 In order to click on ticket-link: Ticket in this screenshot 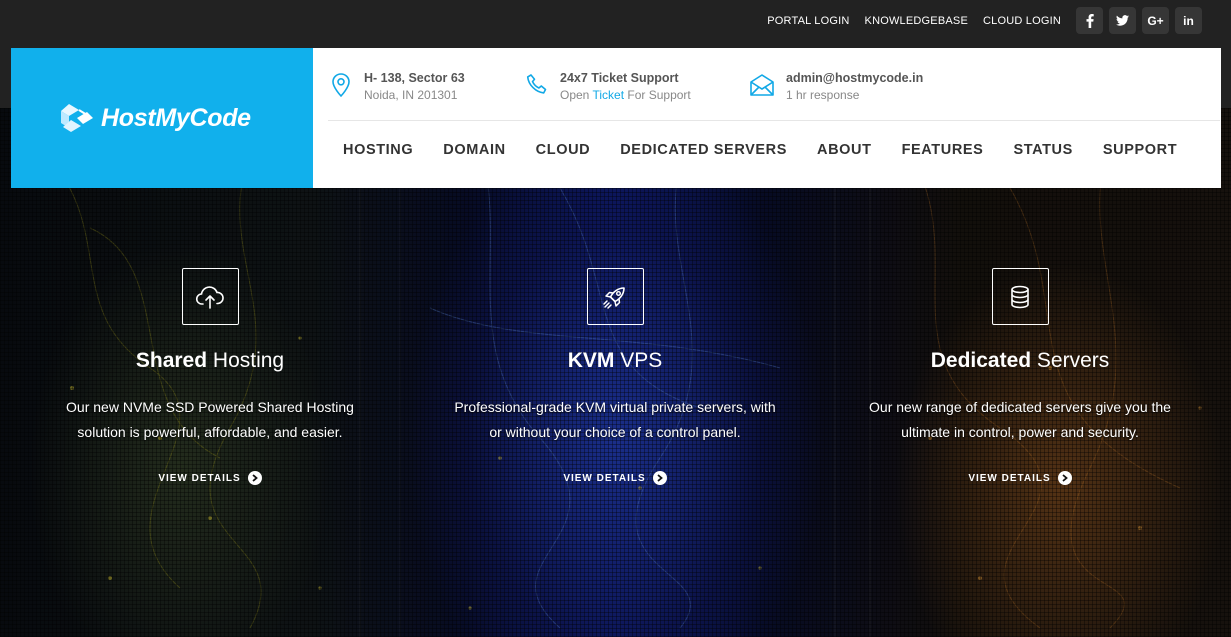, I will do `click(608, 95)`.